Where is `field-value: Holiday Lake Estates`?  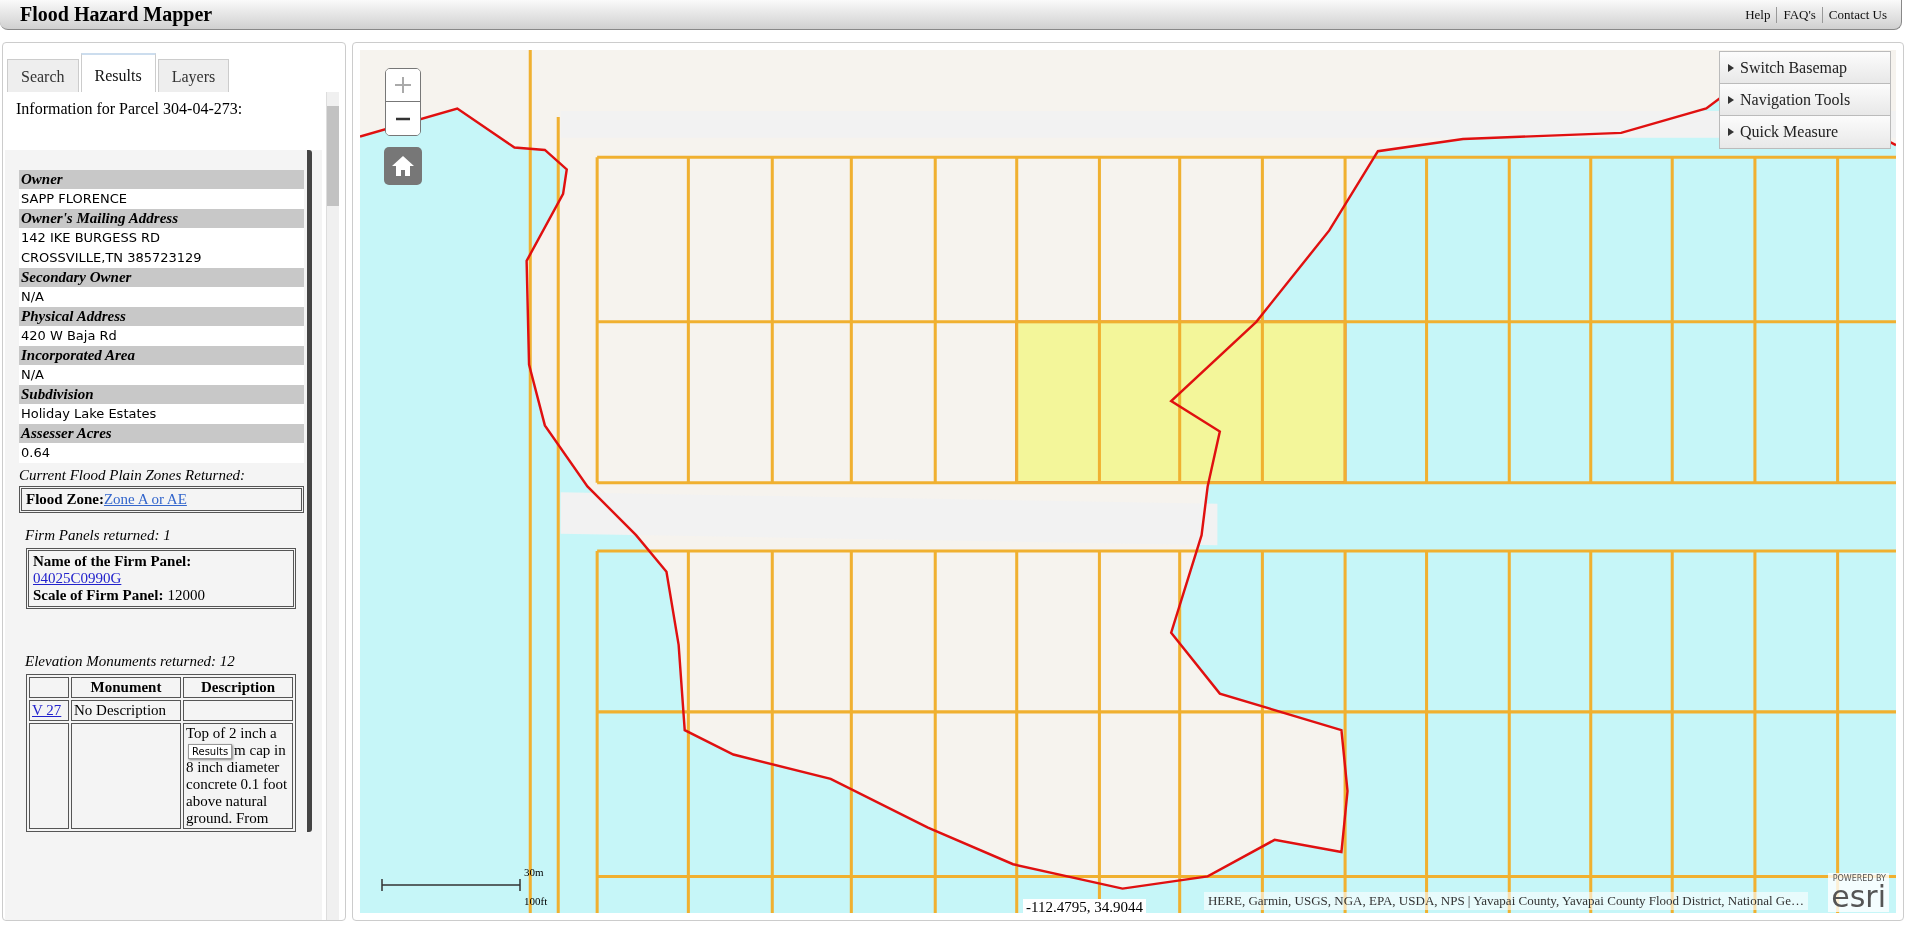 field-value: Holiday Lake Estates is located at coordinates (161, 414).